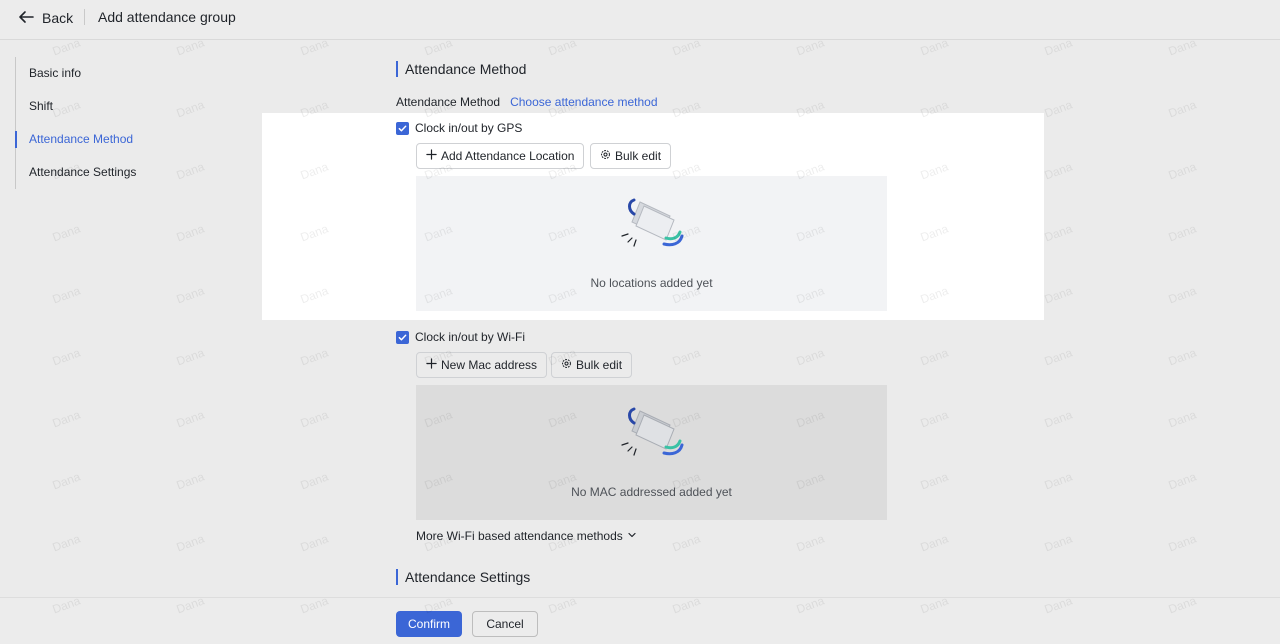 This screenshot has height=644, width=1280. I want to click on cancel-button: Cancel, so click(505, 624).